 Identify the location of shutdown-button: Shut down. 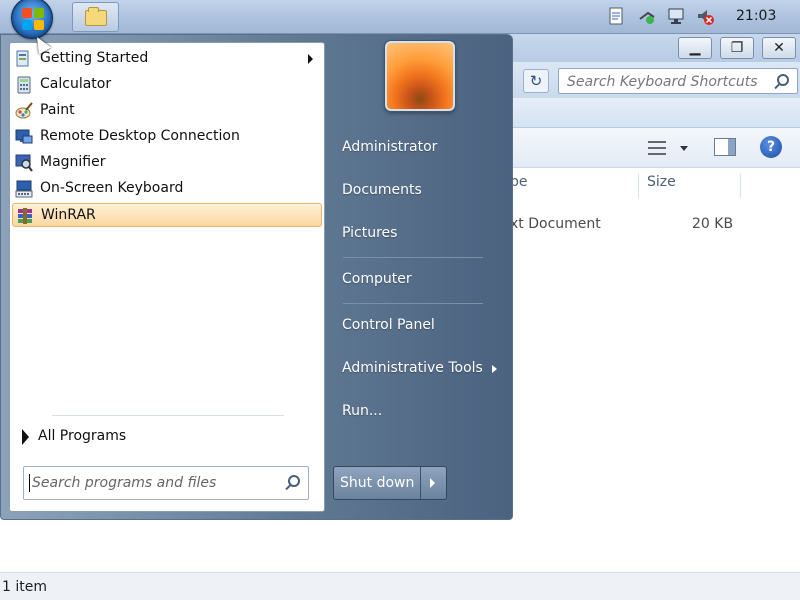
(390, 483).